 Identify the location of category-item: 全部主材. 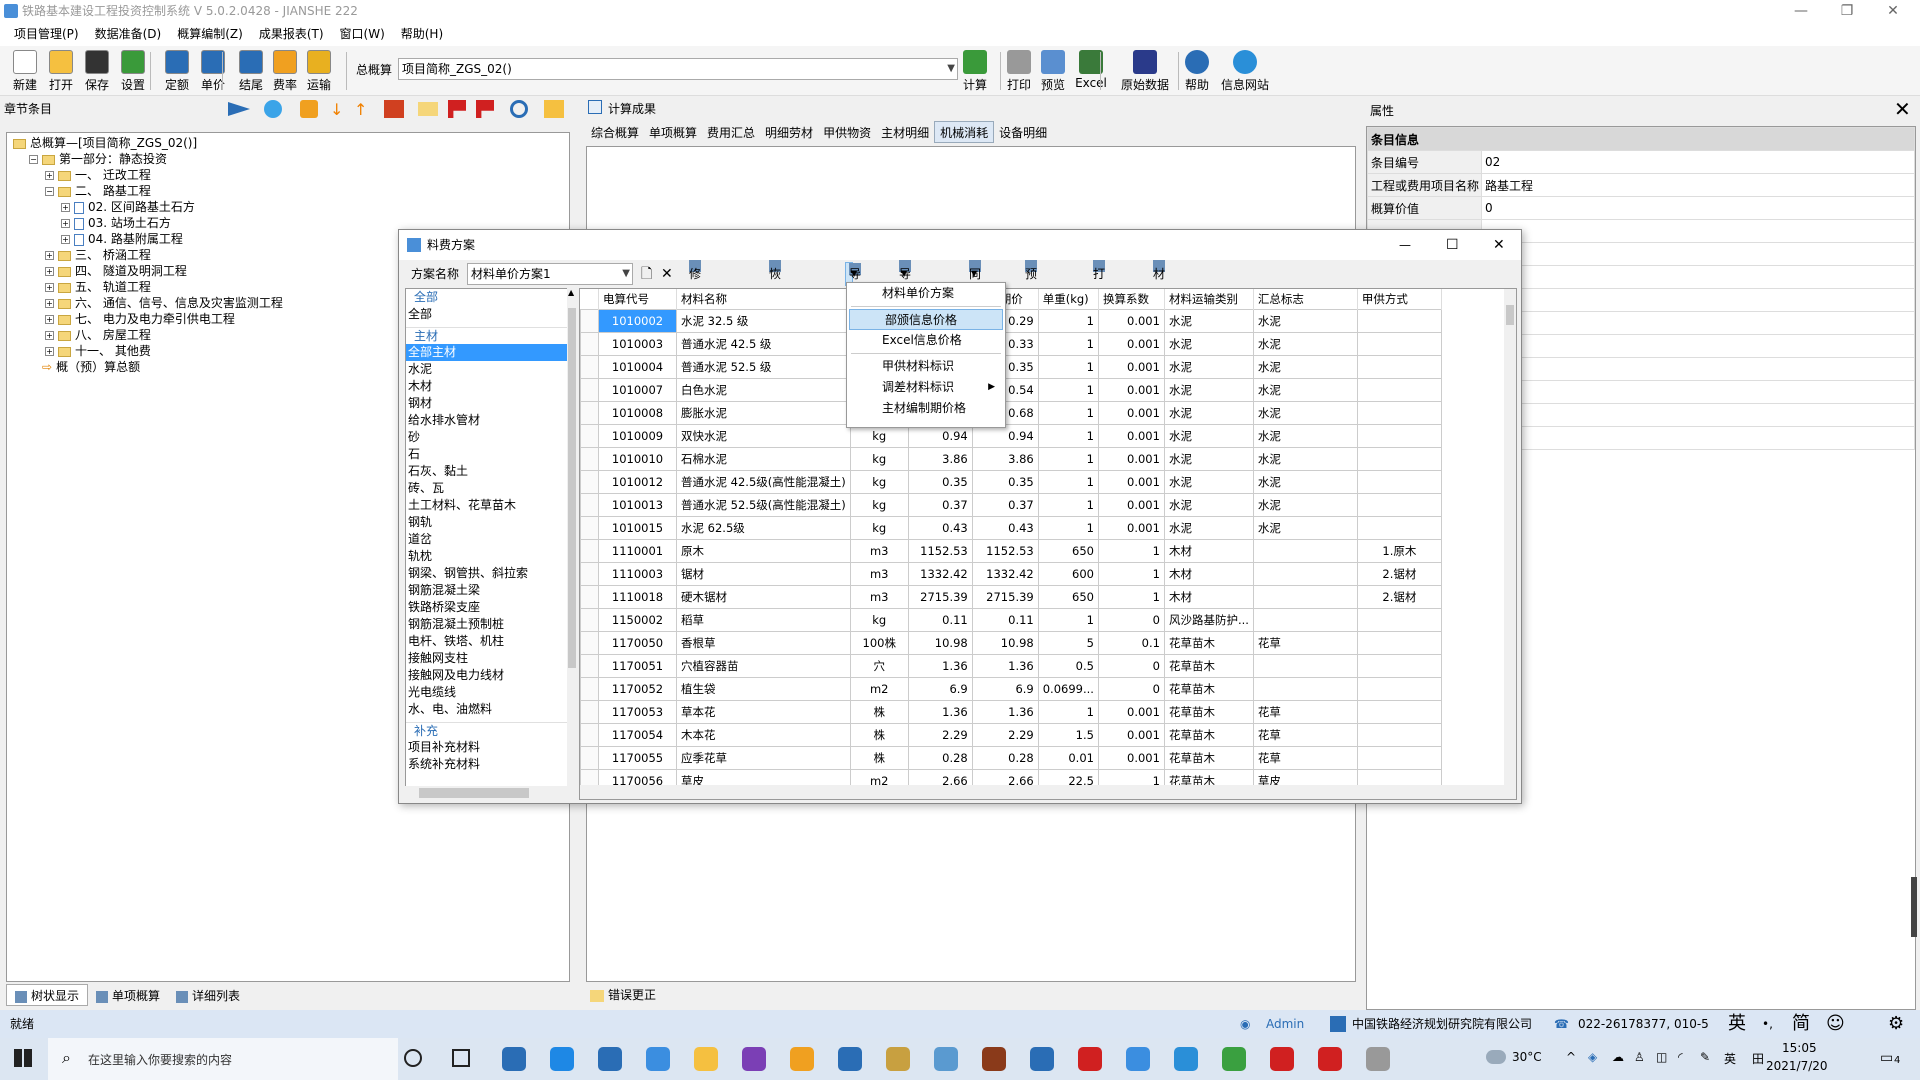
(487, 352).